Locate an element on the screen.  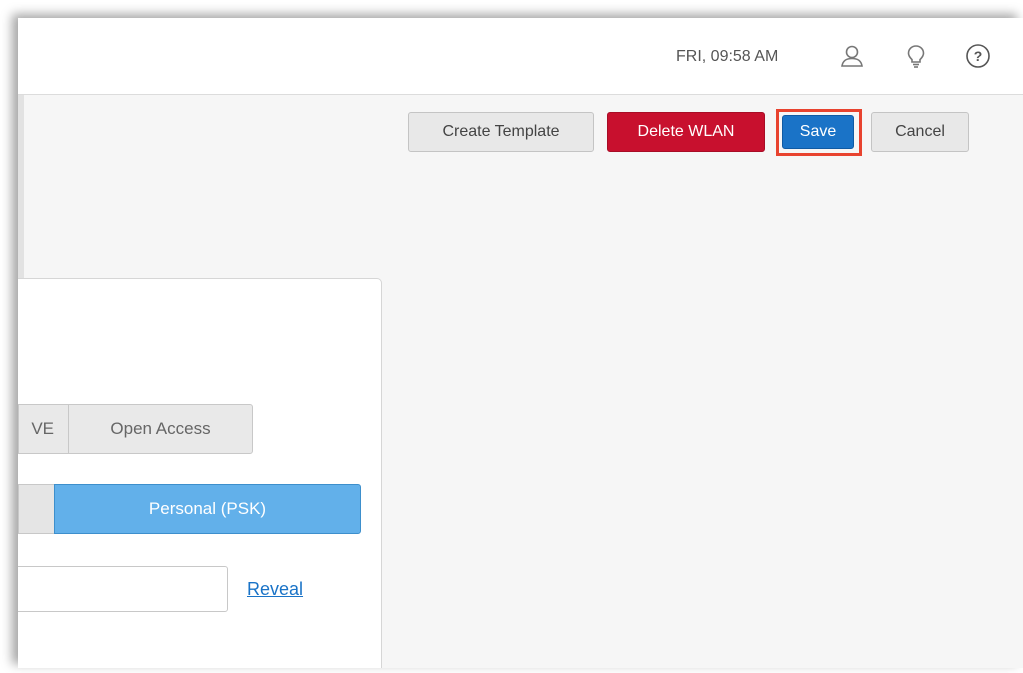
datetime-text: FRI, 09:58 AM is located at coordinates (727, 56).